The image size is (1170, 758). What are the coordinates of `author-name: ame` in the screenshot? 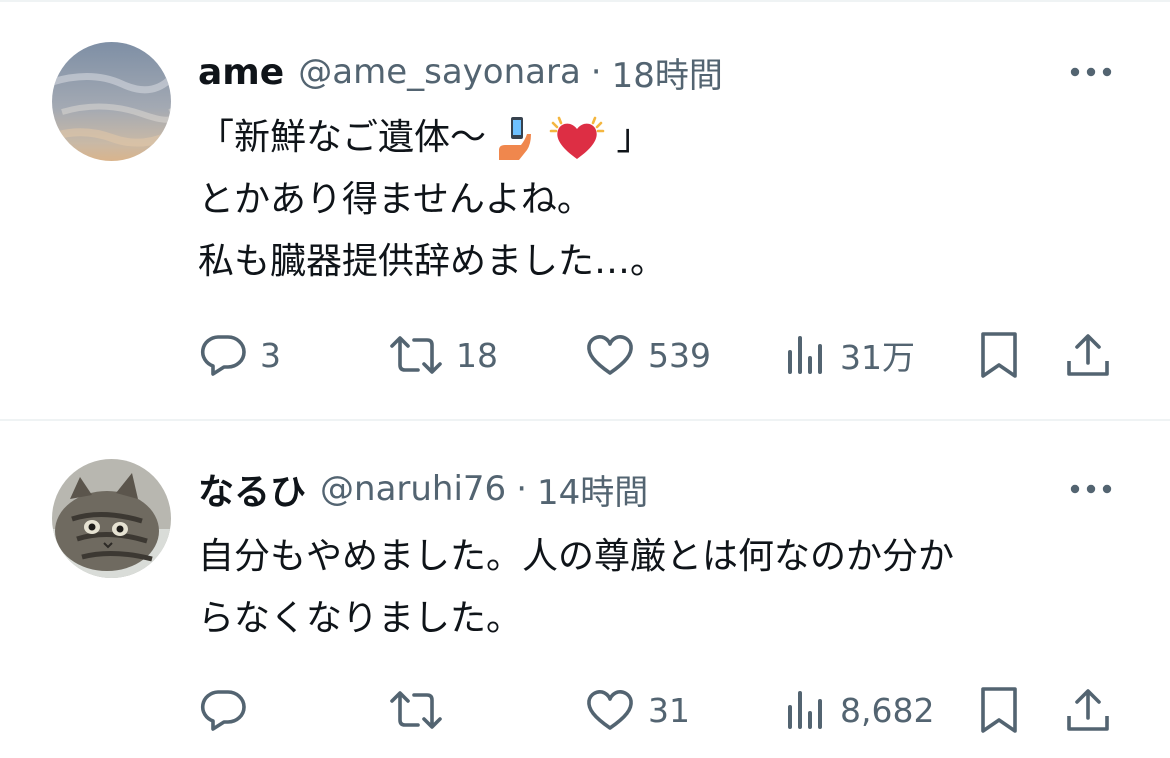 It's located at (241, 72).